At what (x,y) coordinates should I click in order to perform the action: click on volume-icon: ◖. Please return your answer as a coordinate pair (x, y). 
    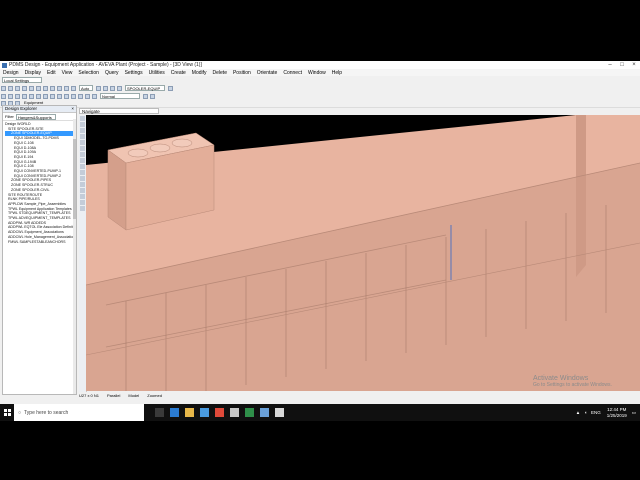
    Looking at the image, I should click on (585, 412).